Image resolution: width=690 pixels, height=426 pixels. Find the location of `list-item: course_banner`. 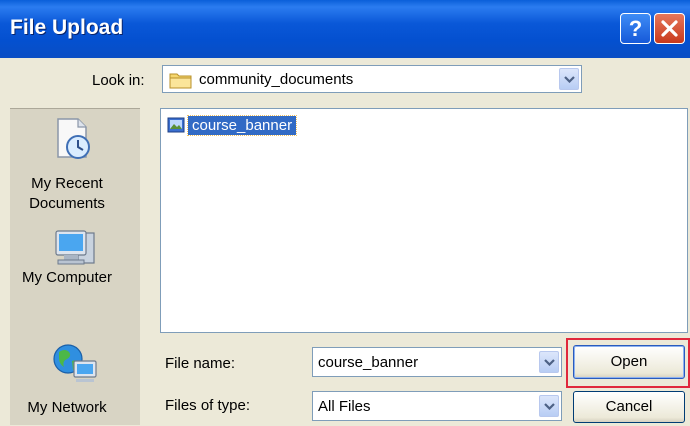

list-item: course_banner is located at coordinates (261, 124).